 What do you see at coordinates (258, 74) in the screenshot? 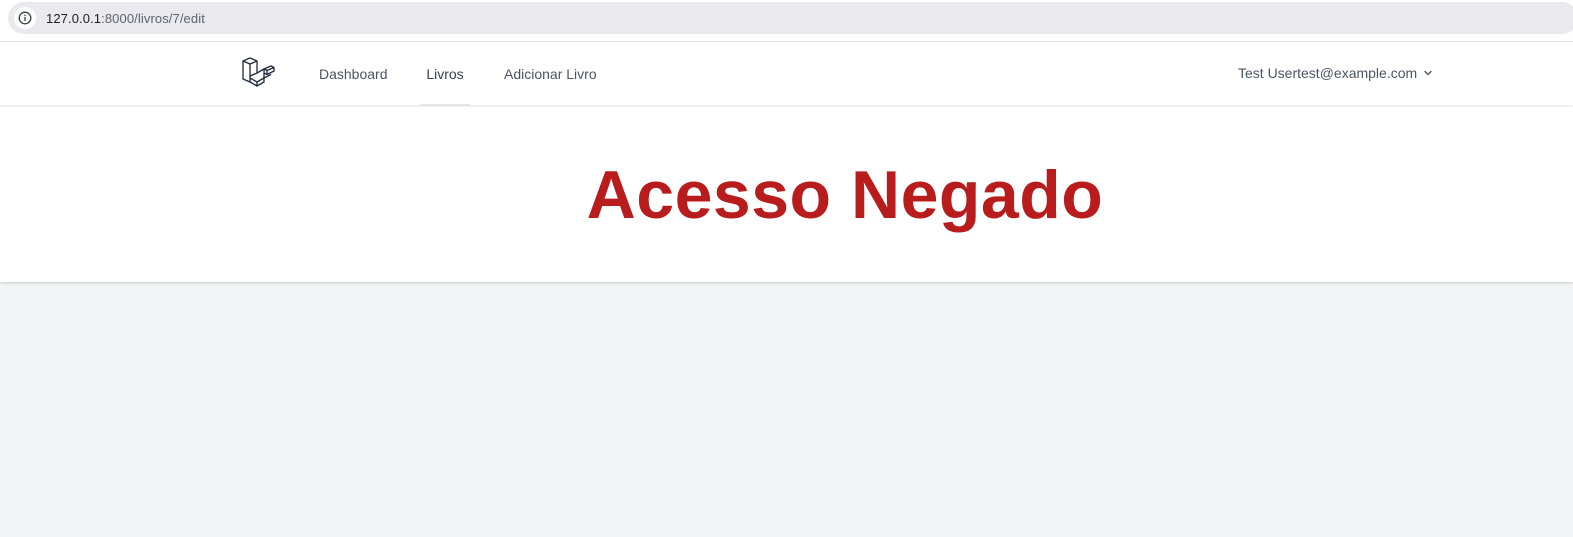
I see `laravel-logo-icon` at bounding box center [258, 74].